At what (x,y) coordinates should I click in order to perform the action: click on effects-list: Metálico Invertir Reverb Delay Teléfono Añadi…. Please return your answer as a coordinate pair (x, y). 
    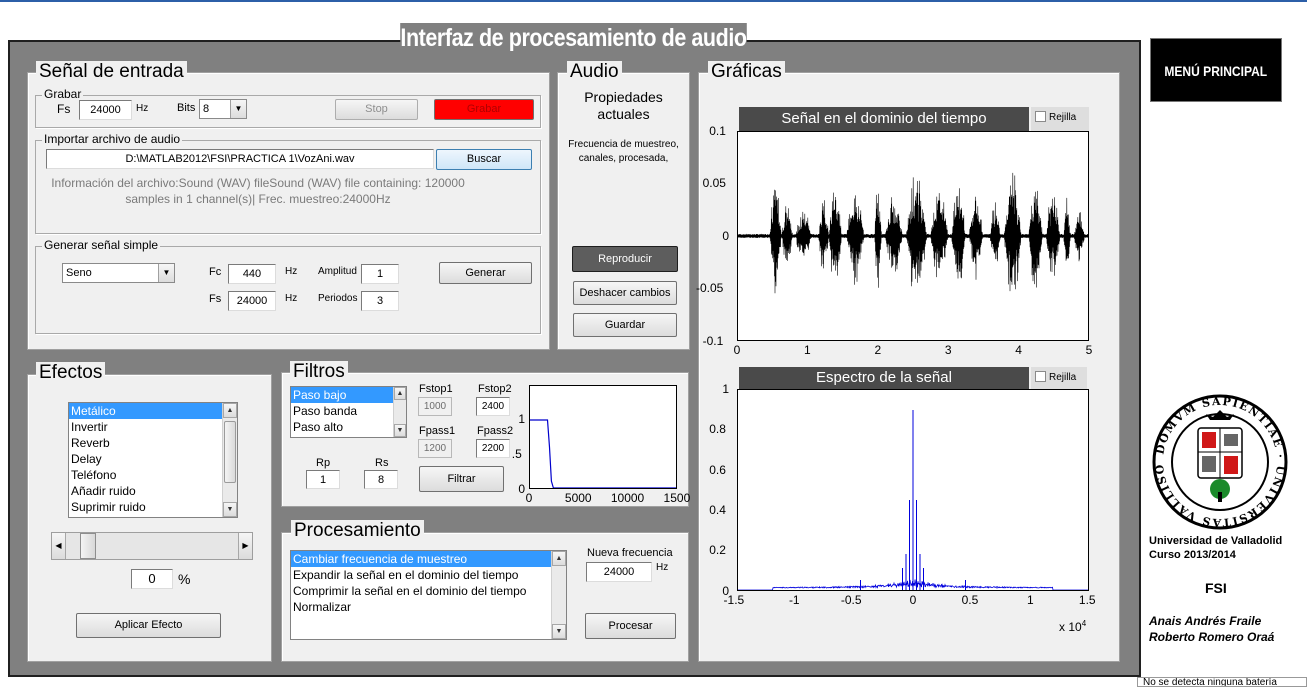
    Looking at the image, I should click on (153, 460).